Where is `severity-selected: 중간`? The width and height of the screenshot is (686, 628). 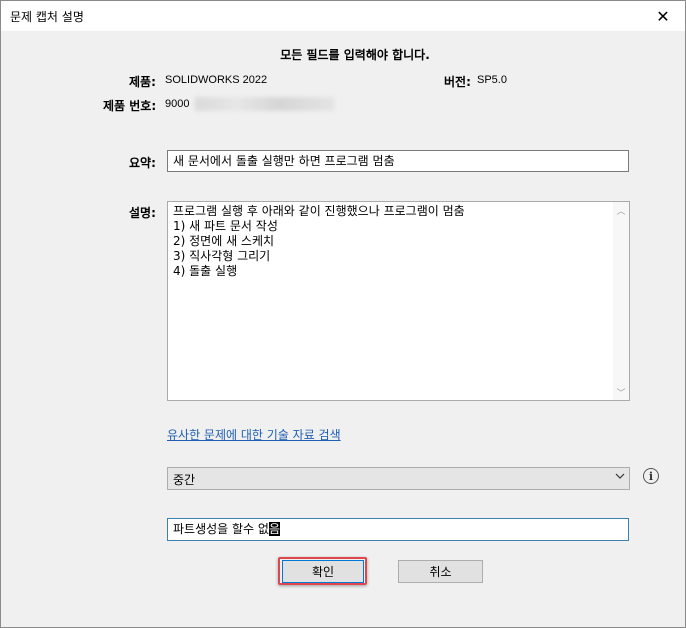 severity-selected: 중간 is located at coordinates (184, 480).